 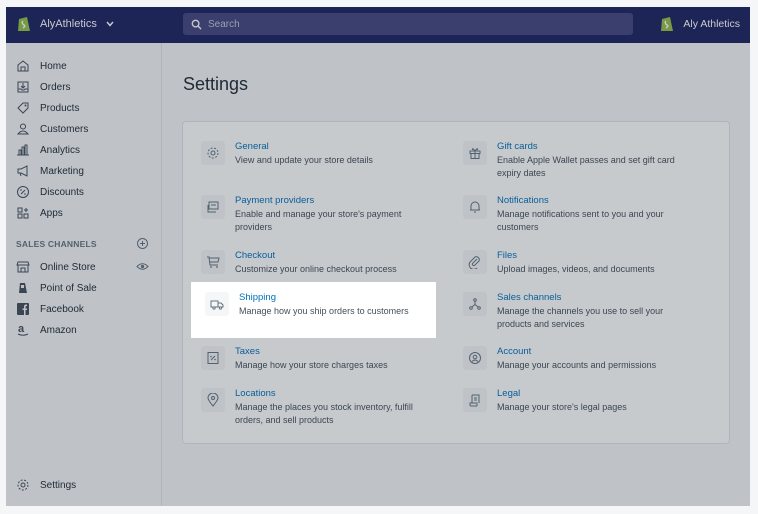 I want to click on search-input: Search, so click(x=408, y=24).